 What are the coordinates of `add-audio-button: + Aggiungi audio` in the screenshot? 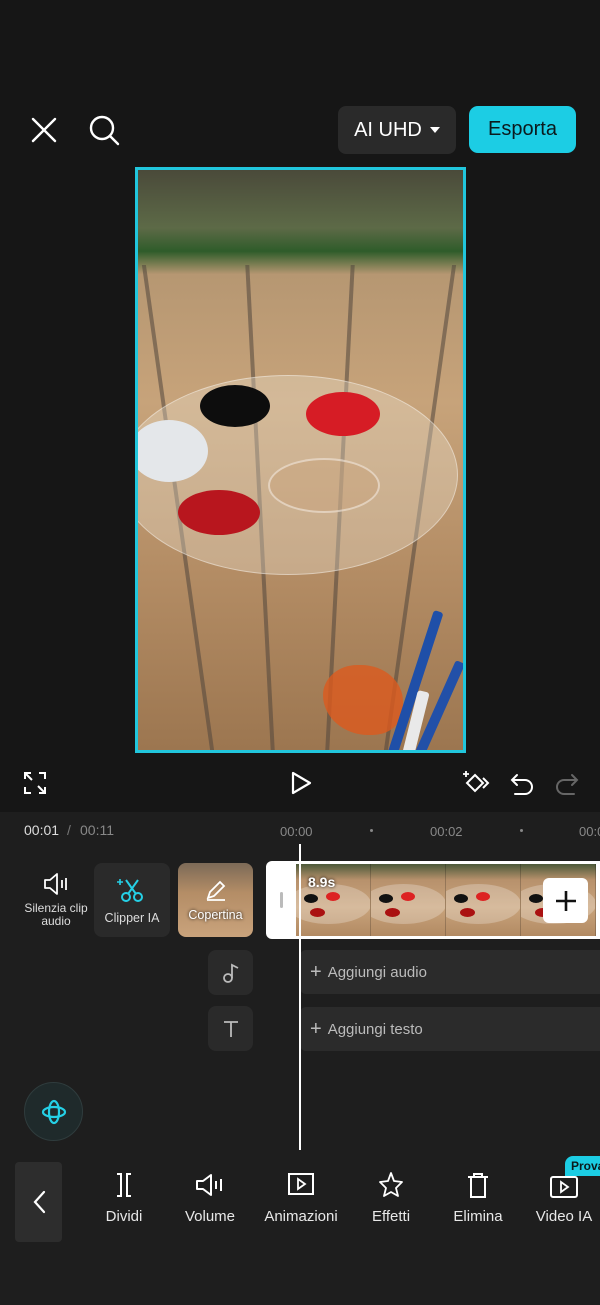 It's located at (450, 972).